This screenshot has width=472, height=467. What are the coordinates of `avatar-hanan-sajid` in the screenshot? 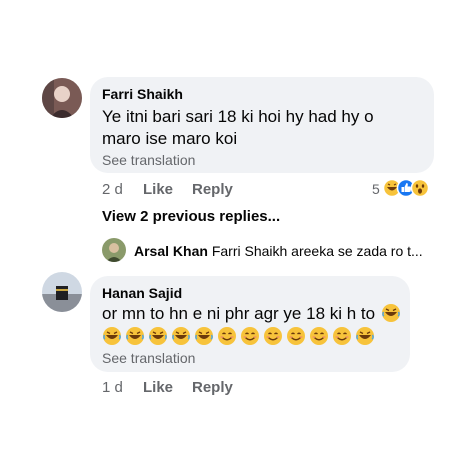 It's located at (62, 292).